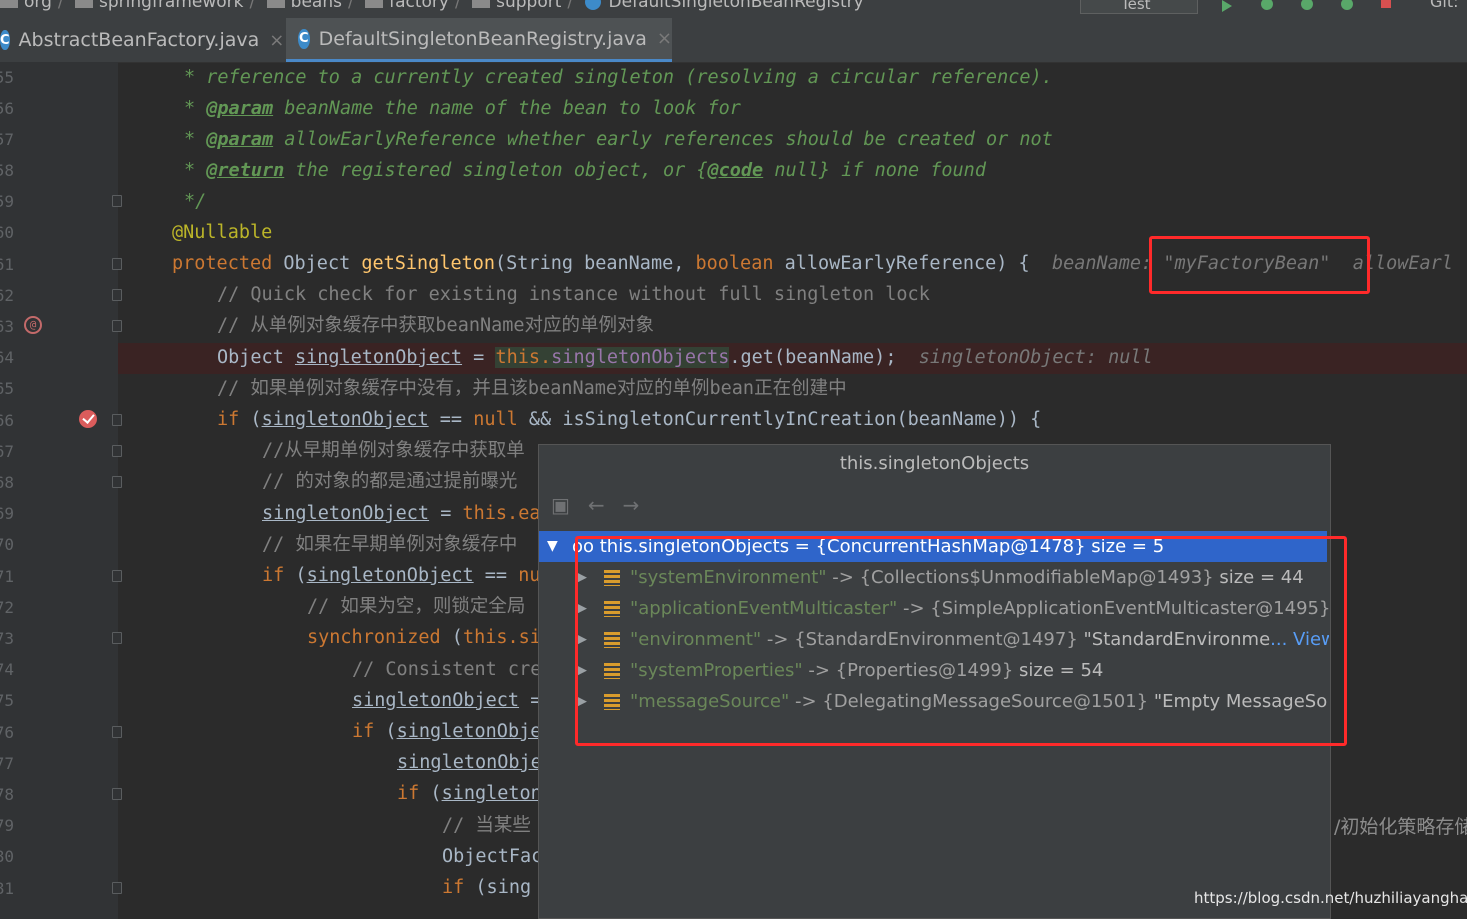 The width and height of the screenshot is (1467, 919). I want to click on annotation-box, so click(1259, 265).